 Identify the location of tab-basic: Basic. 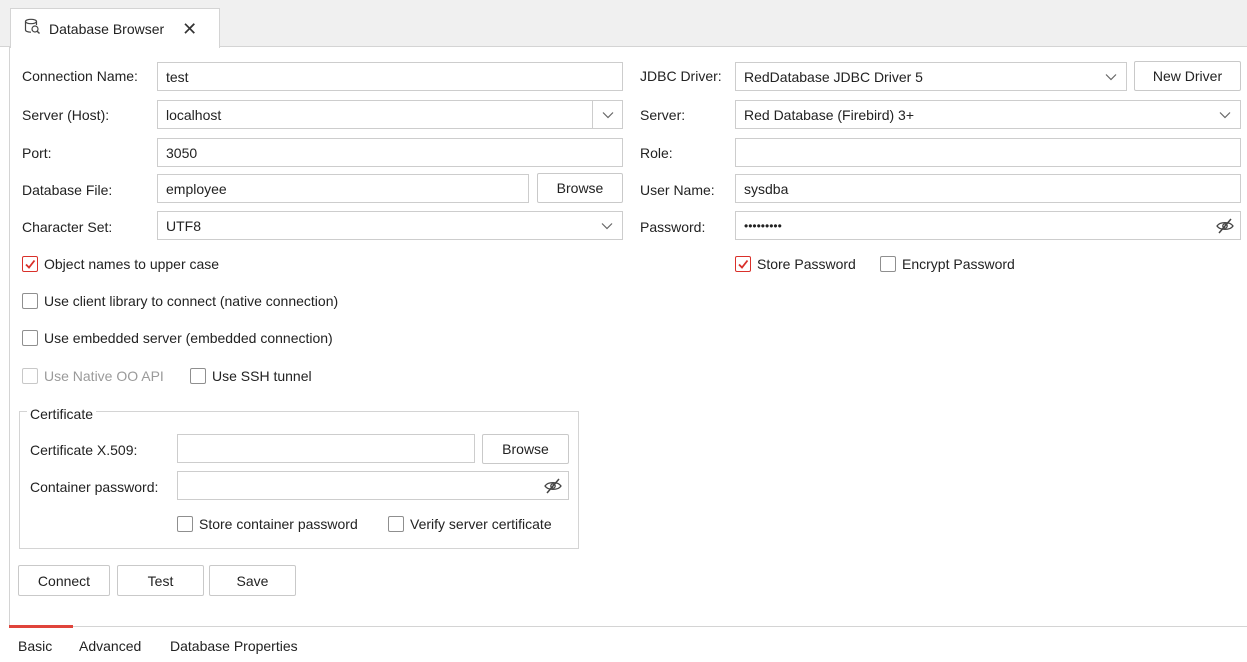
(35, 646).